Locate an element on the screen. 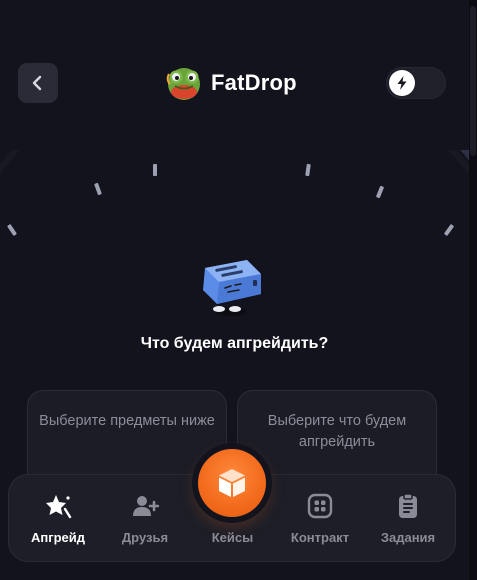 The width and height of the screenshot is (477, 580). nav-contract-label: Контракт is located at coordinates (320, 537).